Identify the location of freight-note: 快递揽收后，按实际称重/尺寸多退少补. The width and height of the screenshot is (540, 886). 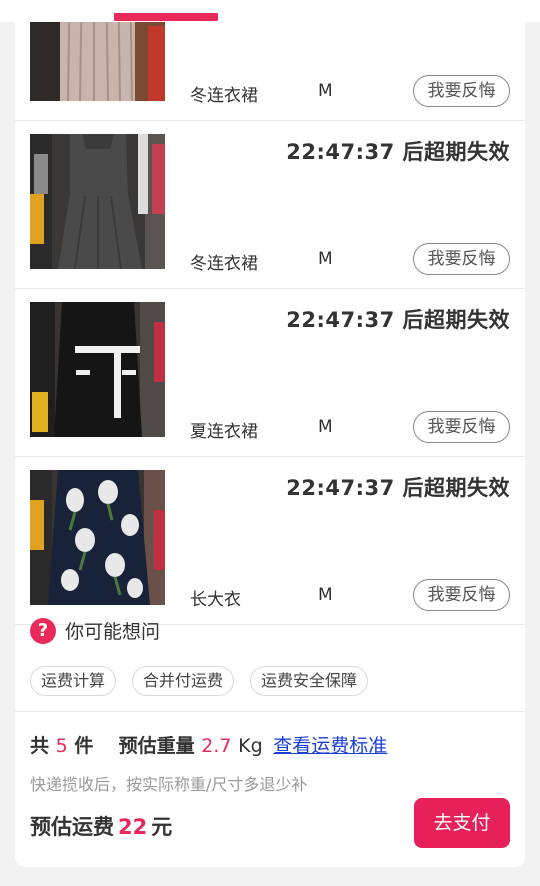
(169, 784).